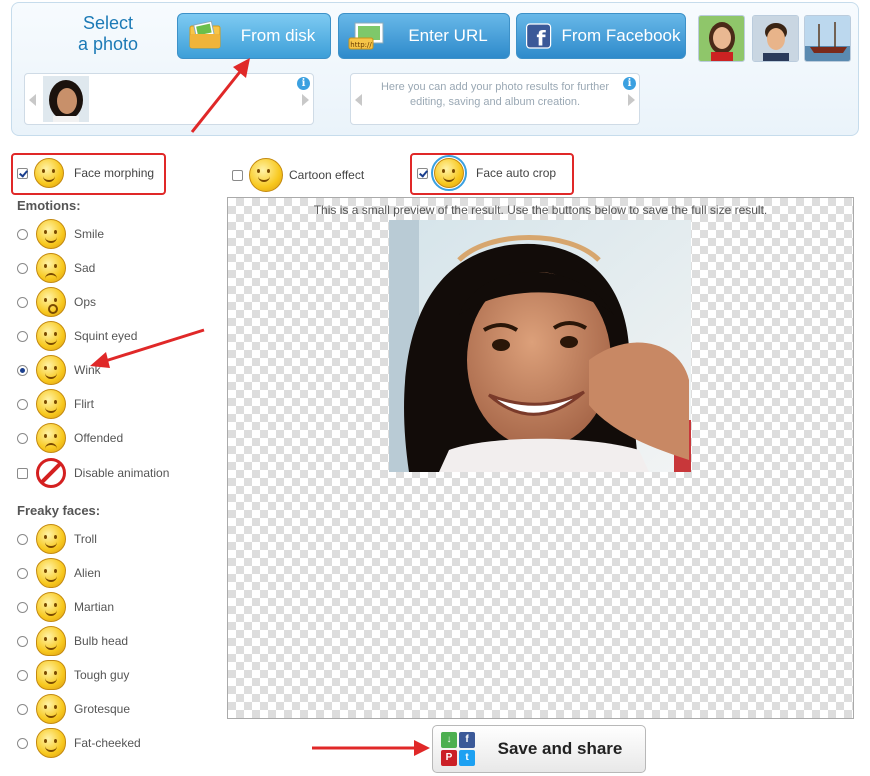  I want to click on emotion-sad: Sad, so click(56, 268).